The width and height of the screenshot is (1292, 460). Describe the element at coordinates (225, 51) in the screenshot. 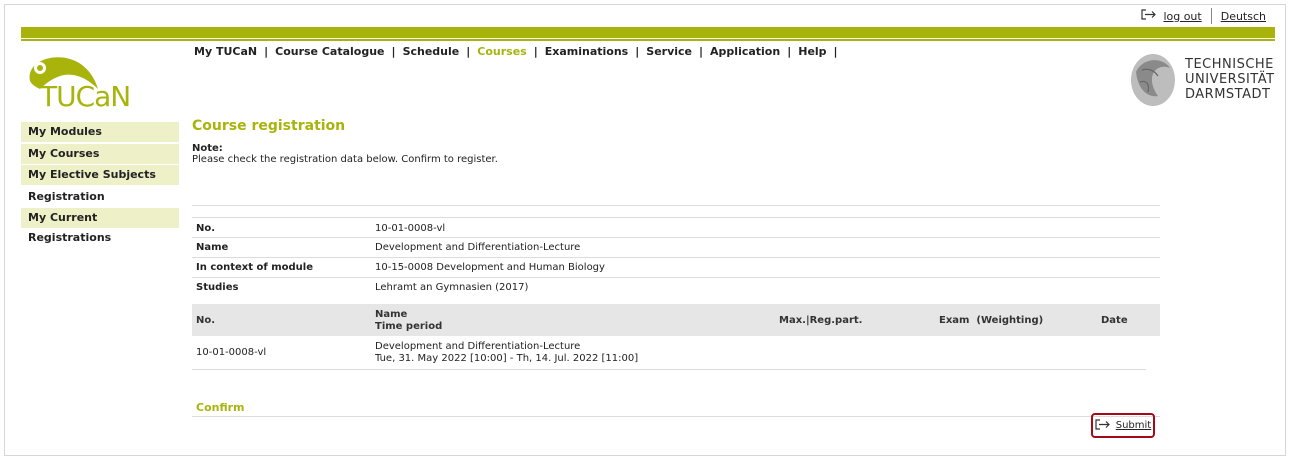

I see `nav-my-tucan: My TUCaN` at that location.